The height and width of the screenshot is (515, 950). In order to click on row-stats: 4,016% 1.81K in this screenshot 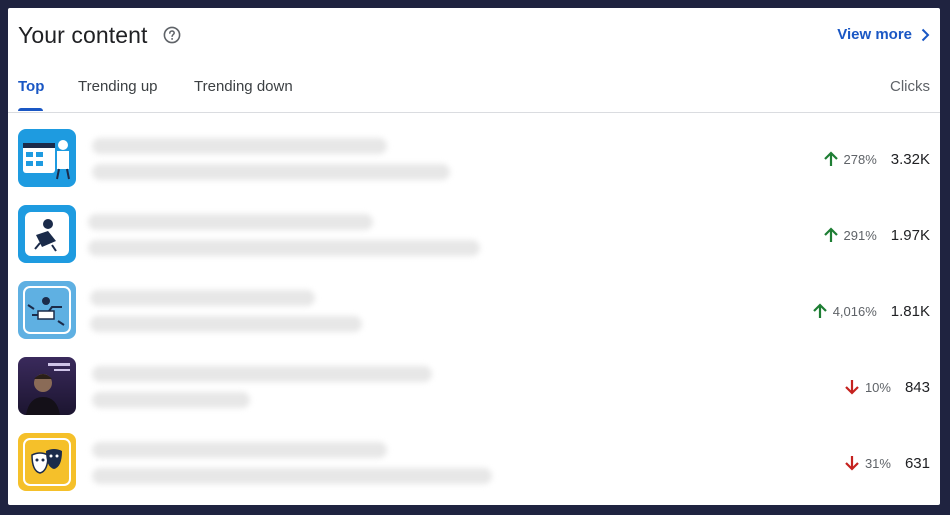, I will do `click(870, 311)`.